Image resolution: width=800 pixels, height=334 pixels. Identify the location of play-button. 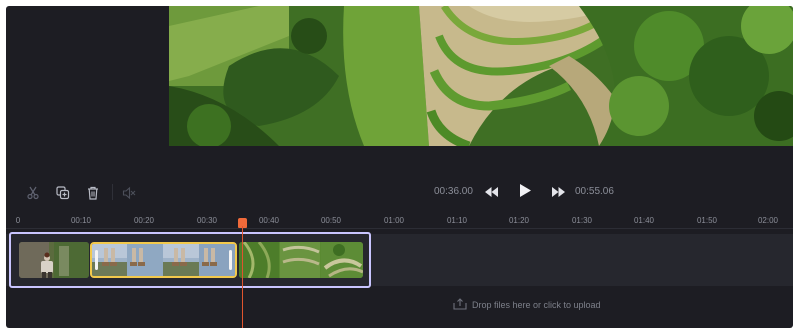
(525, 193).